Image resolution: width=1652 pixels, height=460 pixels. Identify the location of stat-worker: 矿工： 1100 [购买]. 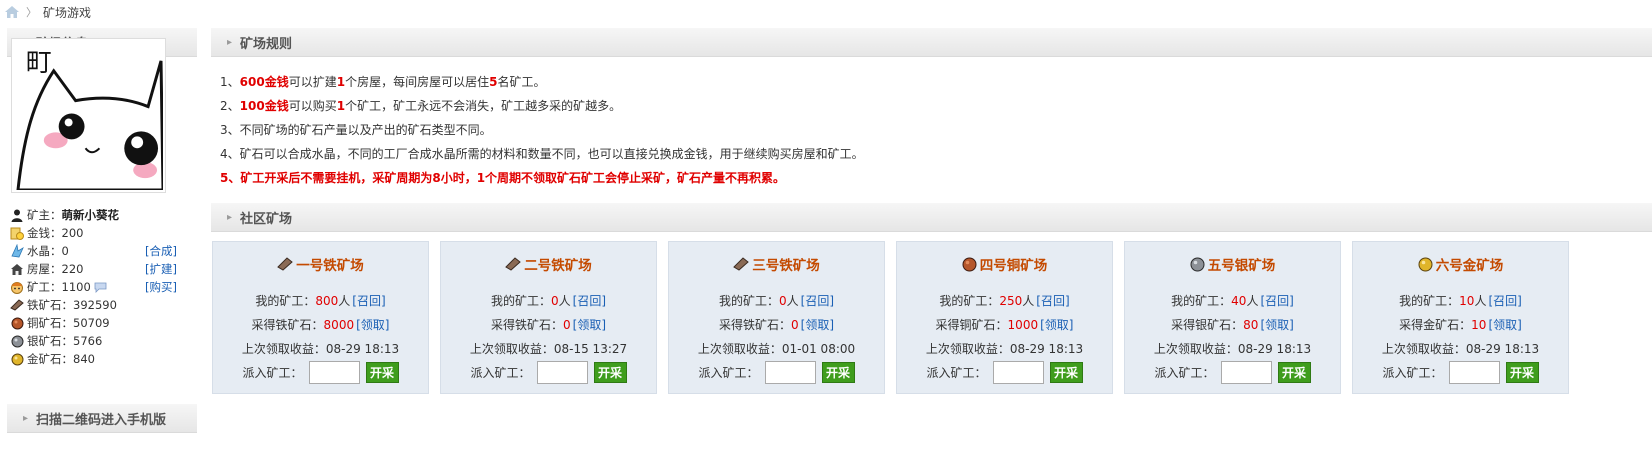
(100, 287).